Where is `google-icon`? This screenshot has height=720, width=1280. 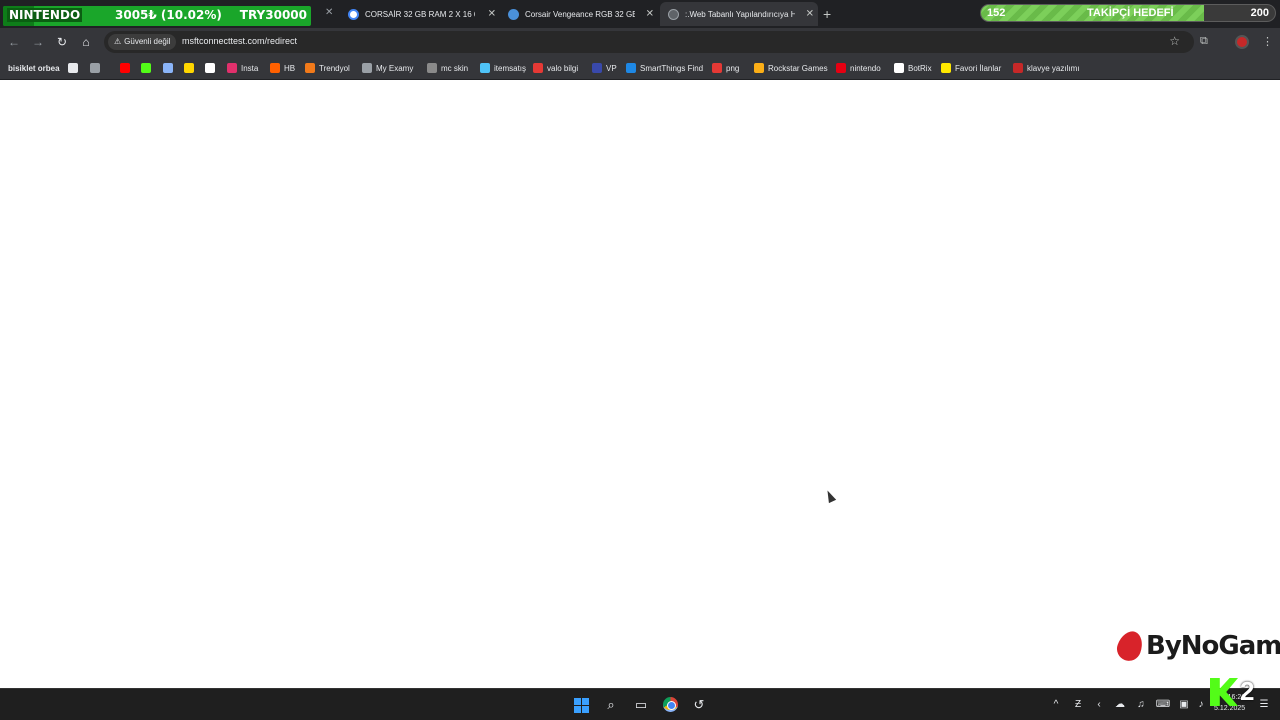 google-icon is located at coordinates (353, 14).